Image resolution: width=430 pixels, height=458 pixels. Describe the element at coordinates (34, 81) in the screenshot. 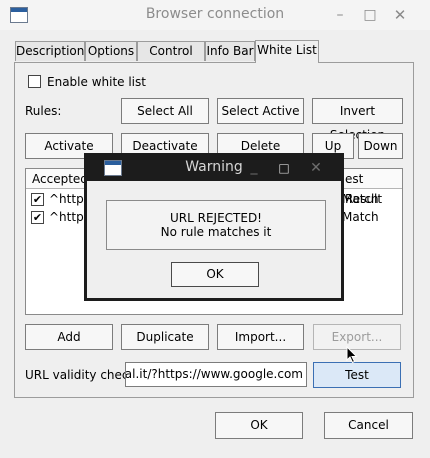

I see `enable-whitelist-checkbox` at that location.